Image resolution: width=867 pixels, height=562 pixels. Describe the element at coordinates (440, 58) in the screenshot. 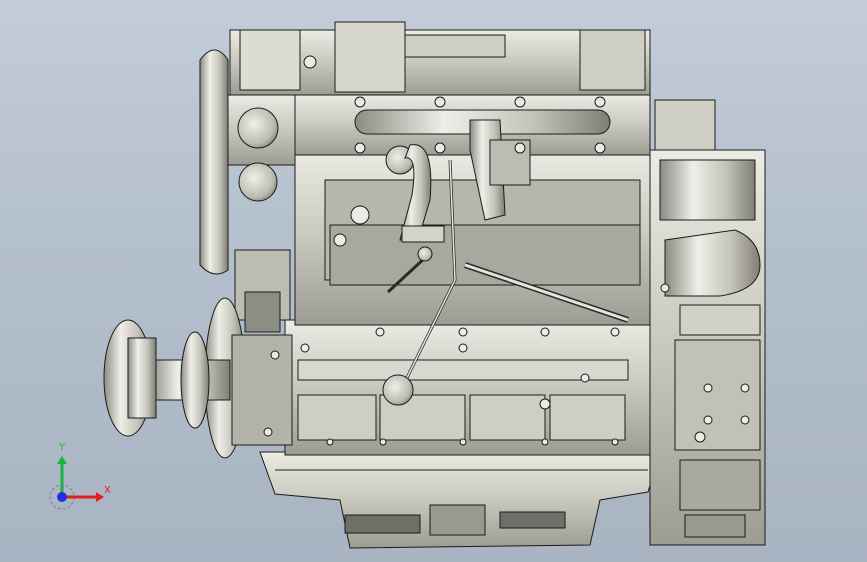

I see `valve-cover` at that location.